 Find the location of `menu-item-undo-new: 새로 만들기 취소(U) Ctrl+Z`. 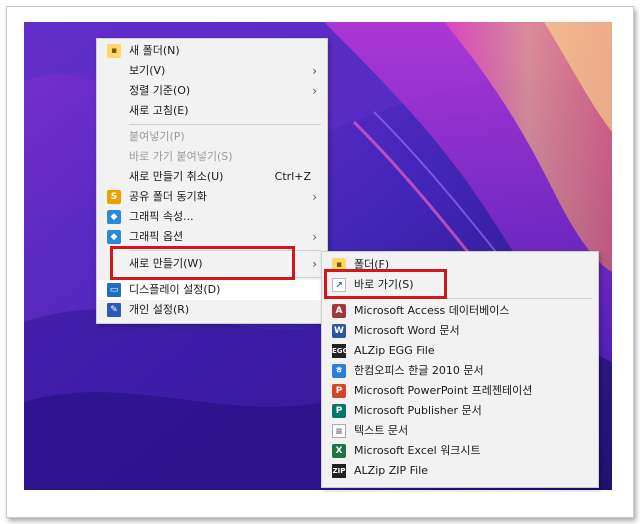

menu-item-undo-new: 새로 만들기 취소(U) Ctrl+Z is located at coordinates (212, 177).